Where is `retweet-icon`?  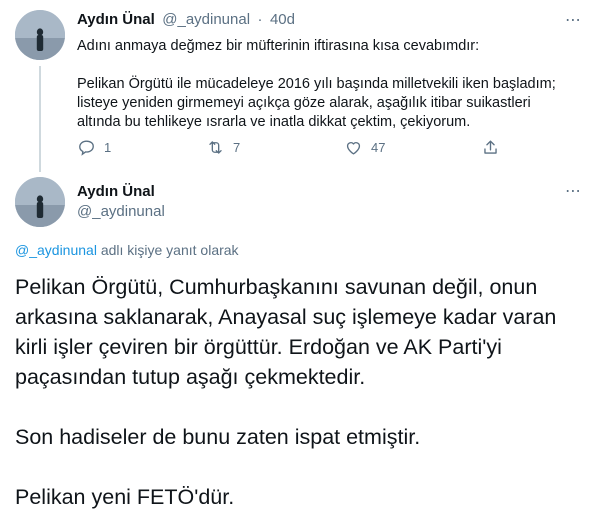 retweet-icon is located at coordinates (215, 147).